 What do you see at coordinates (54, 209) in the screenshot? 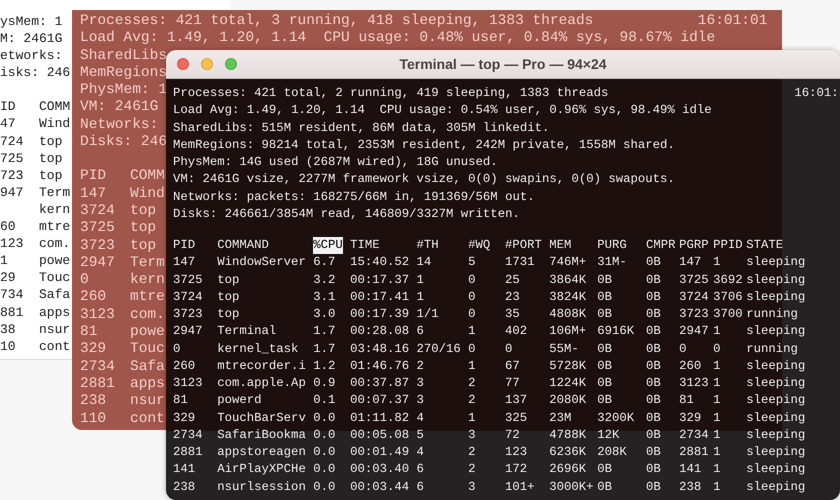
I see `table-cell: kern` at bounding box center [54, 209].